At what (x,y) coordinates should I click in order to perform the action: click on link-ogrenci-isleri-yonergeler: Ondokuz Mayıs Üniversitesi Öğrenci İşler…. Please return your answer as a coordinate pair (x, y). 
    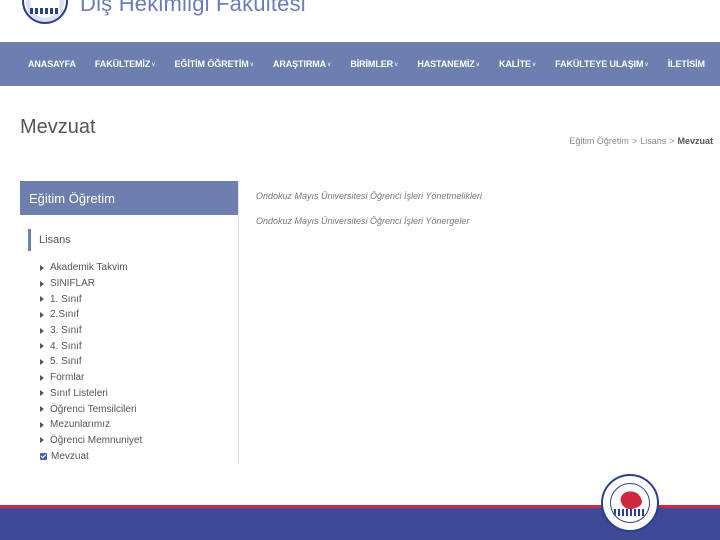
    Looking at the image, I should click on (369, 221).